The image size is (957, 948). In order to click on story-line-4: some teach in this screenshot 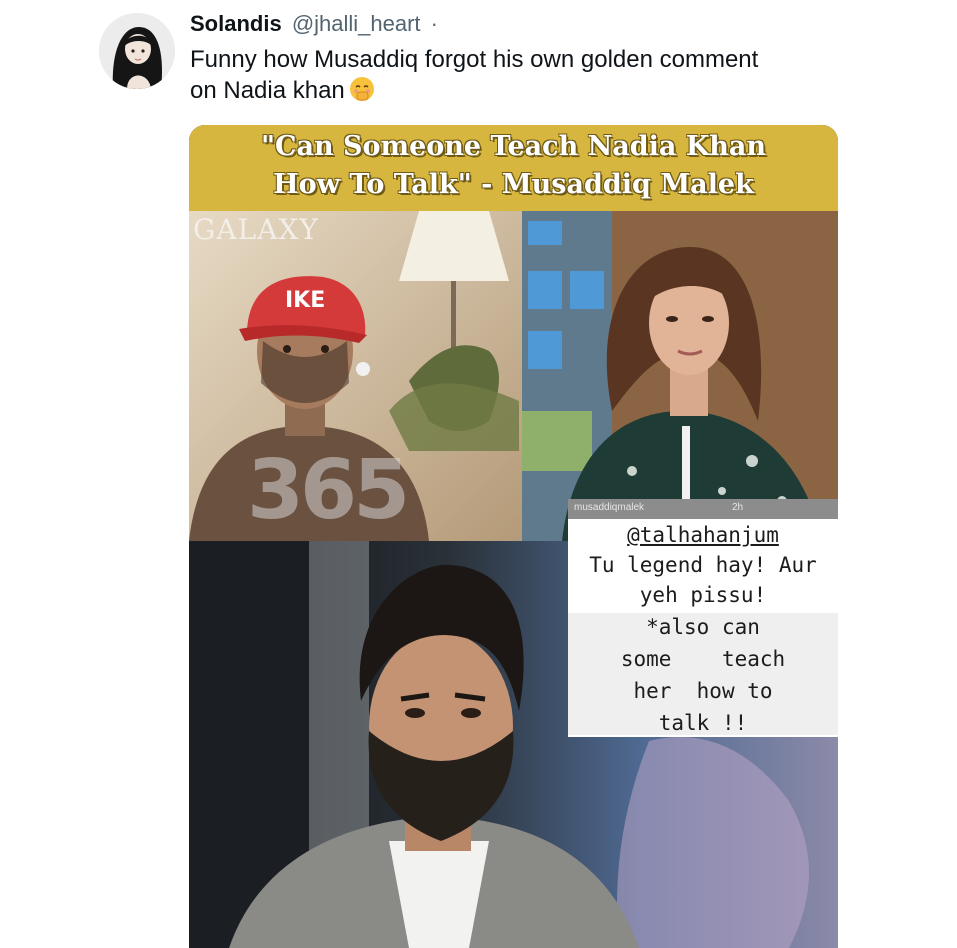, I will do `click(703, 659)`.